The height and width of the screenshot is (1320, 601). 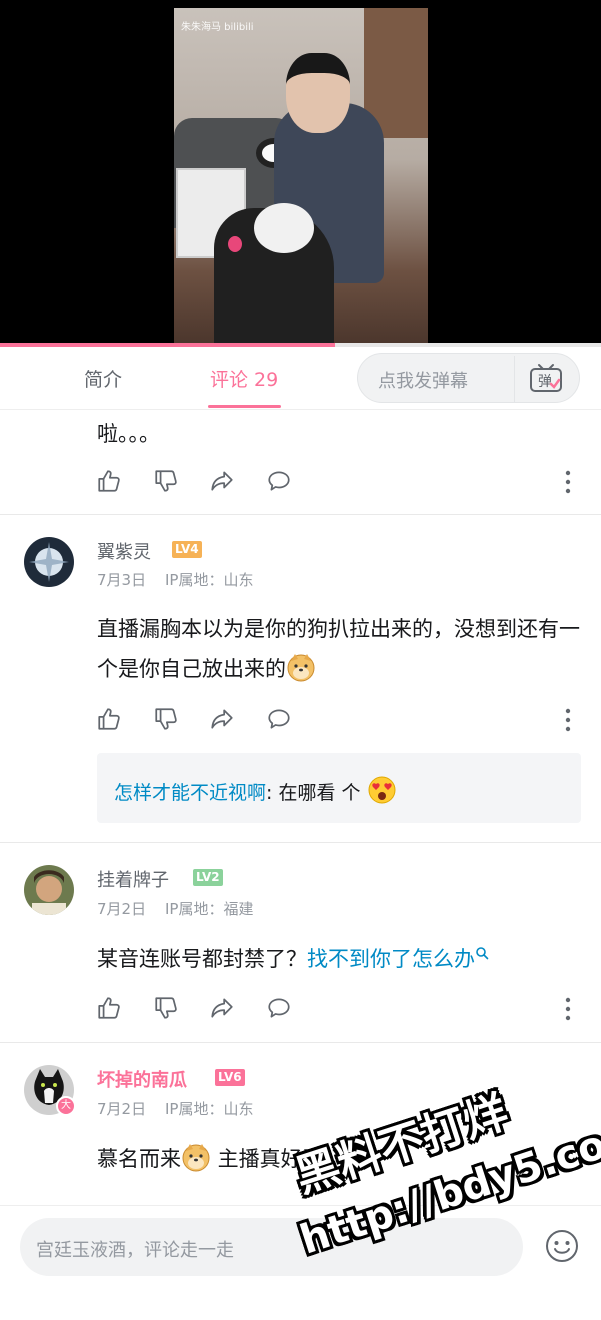 I want to click on comment-input-placeholder: 宫廷玉液酒，评论走一走, so click(x=135, y=1250).